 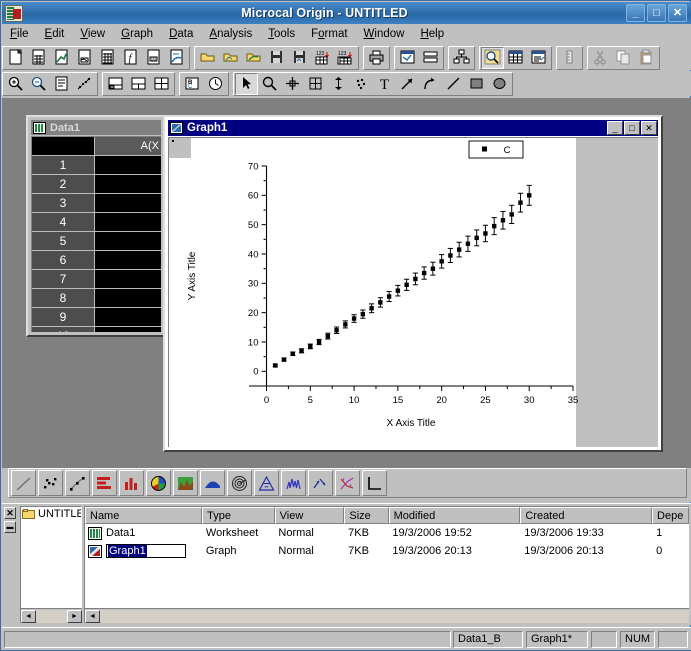 What do you see at coordinates (374, 483) in the screenshot?
I see `template-plot-icon` at bounding box center [374, 483].